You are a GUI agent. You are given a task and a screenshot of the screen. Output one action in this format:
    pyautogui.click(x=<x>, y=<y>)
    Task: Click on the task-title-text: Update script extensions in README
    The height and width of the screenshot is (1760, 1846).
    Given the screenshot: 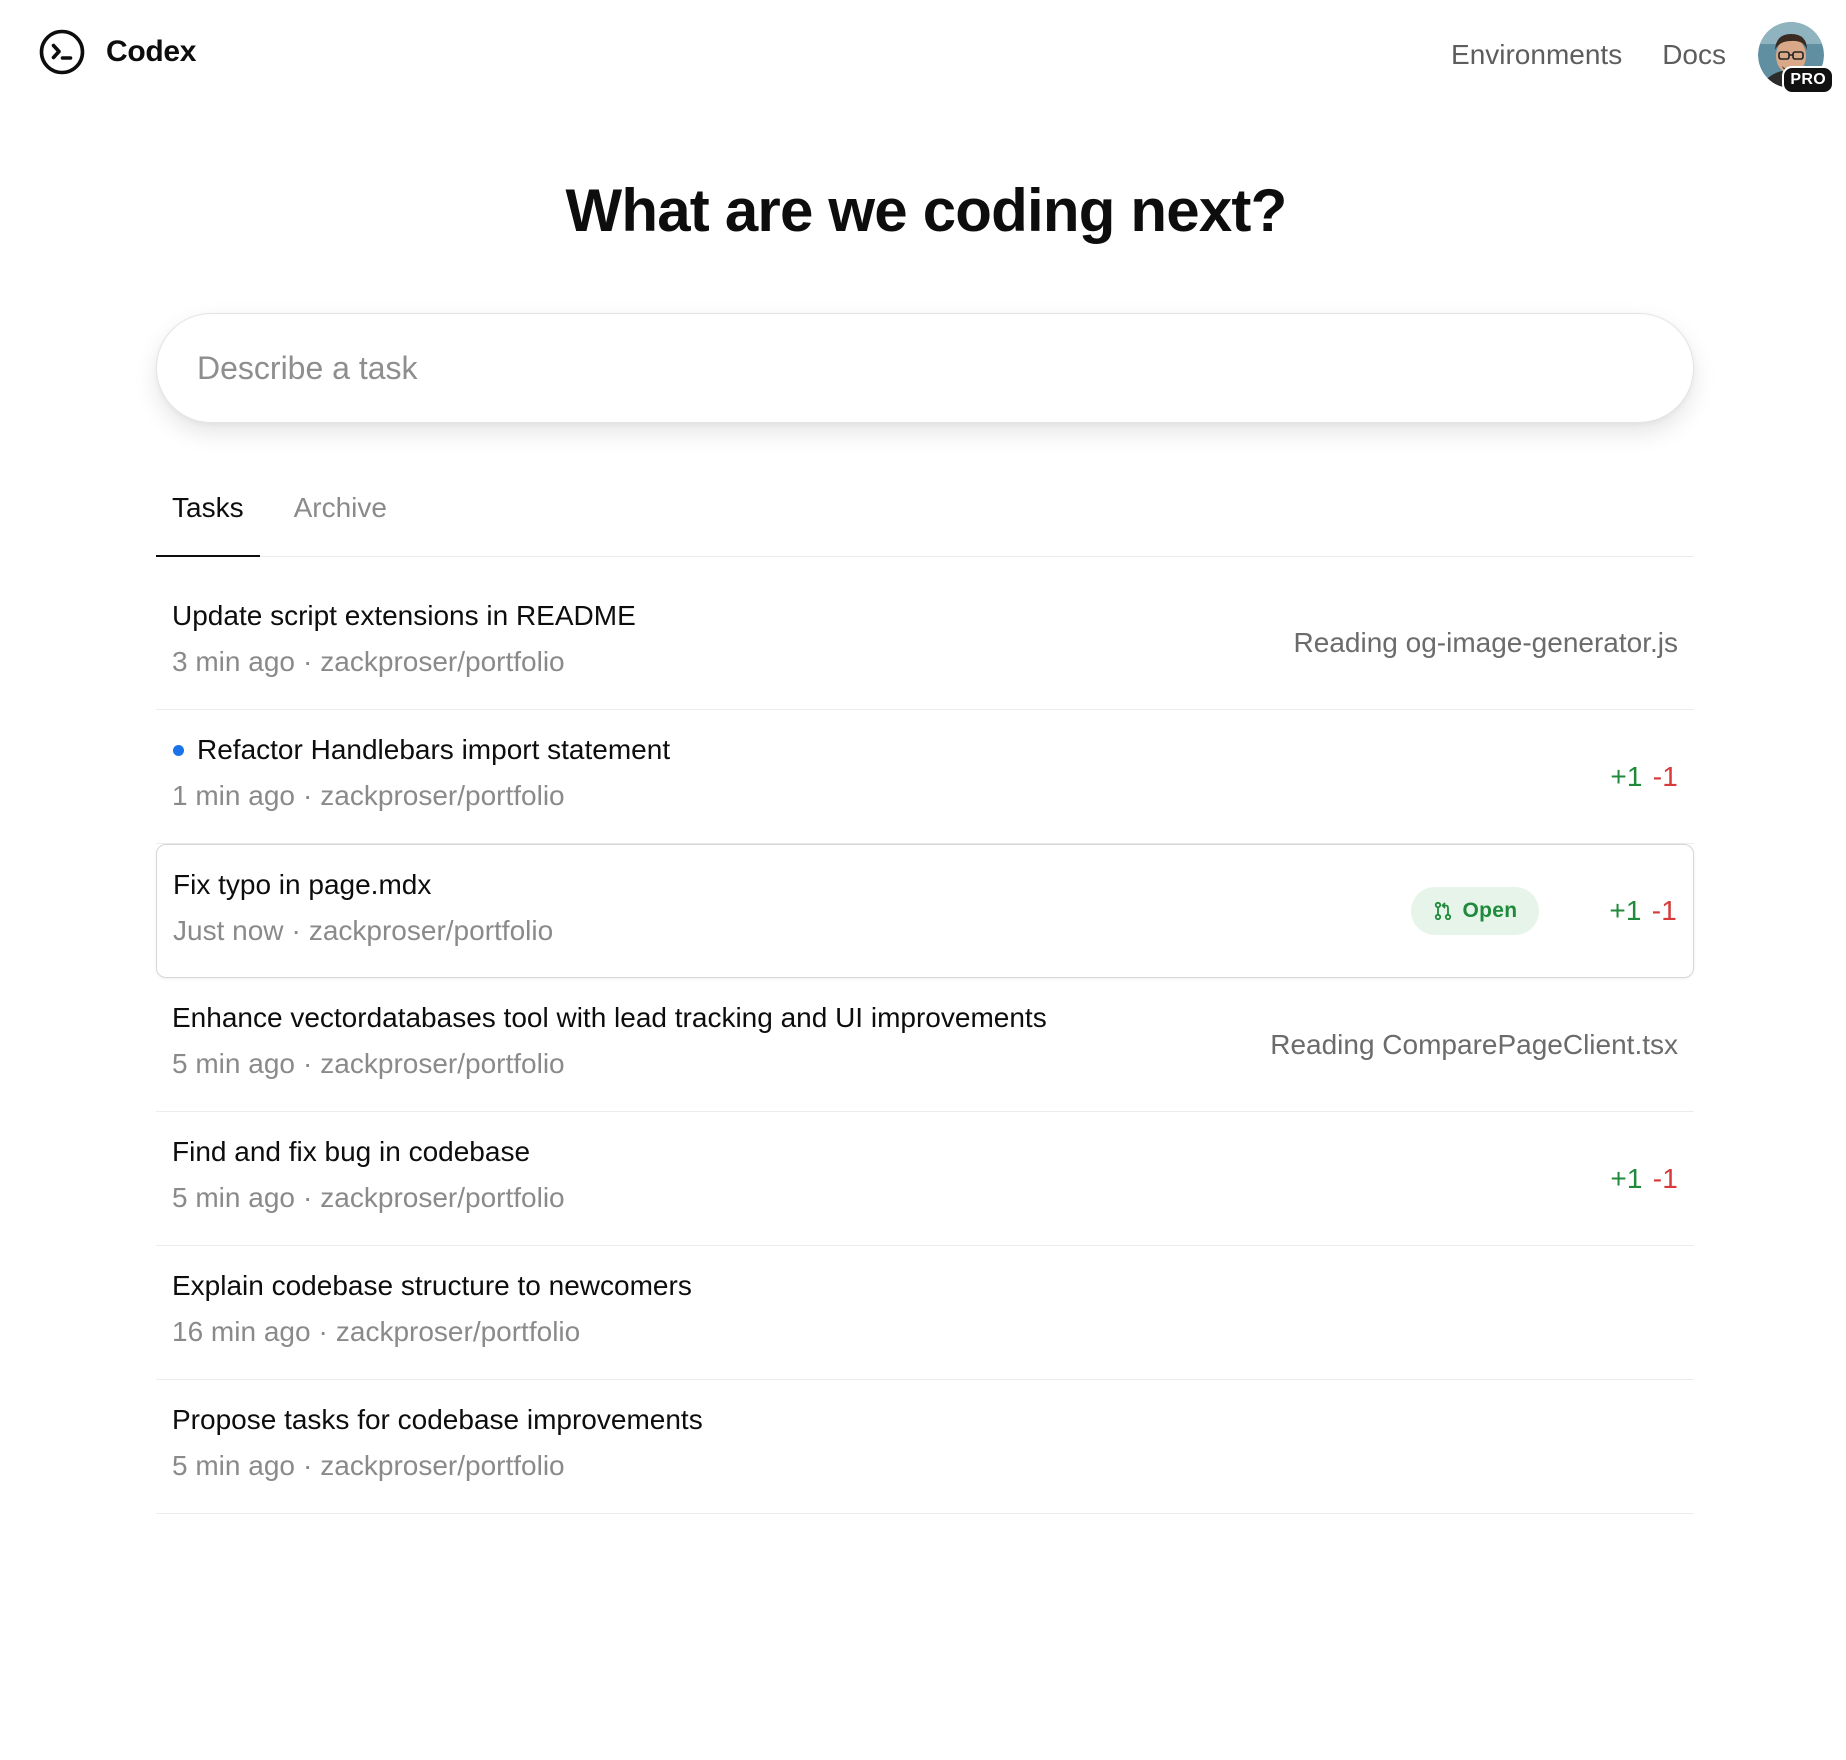 What is the action you would take?
    pyautogui.click(x=404, y=615)
    